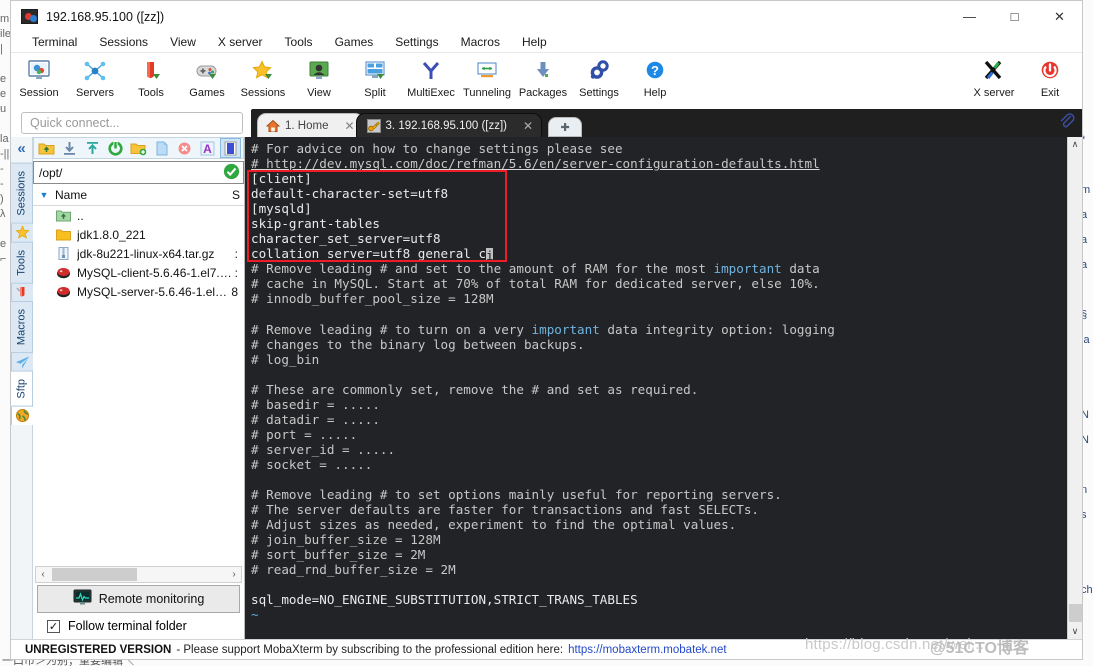  I want to click on toolbar-label: Games, so click(207, 93).